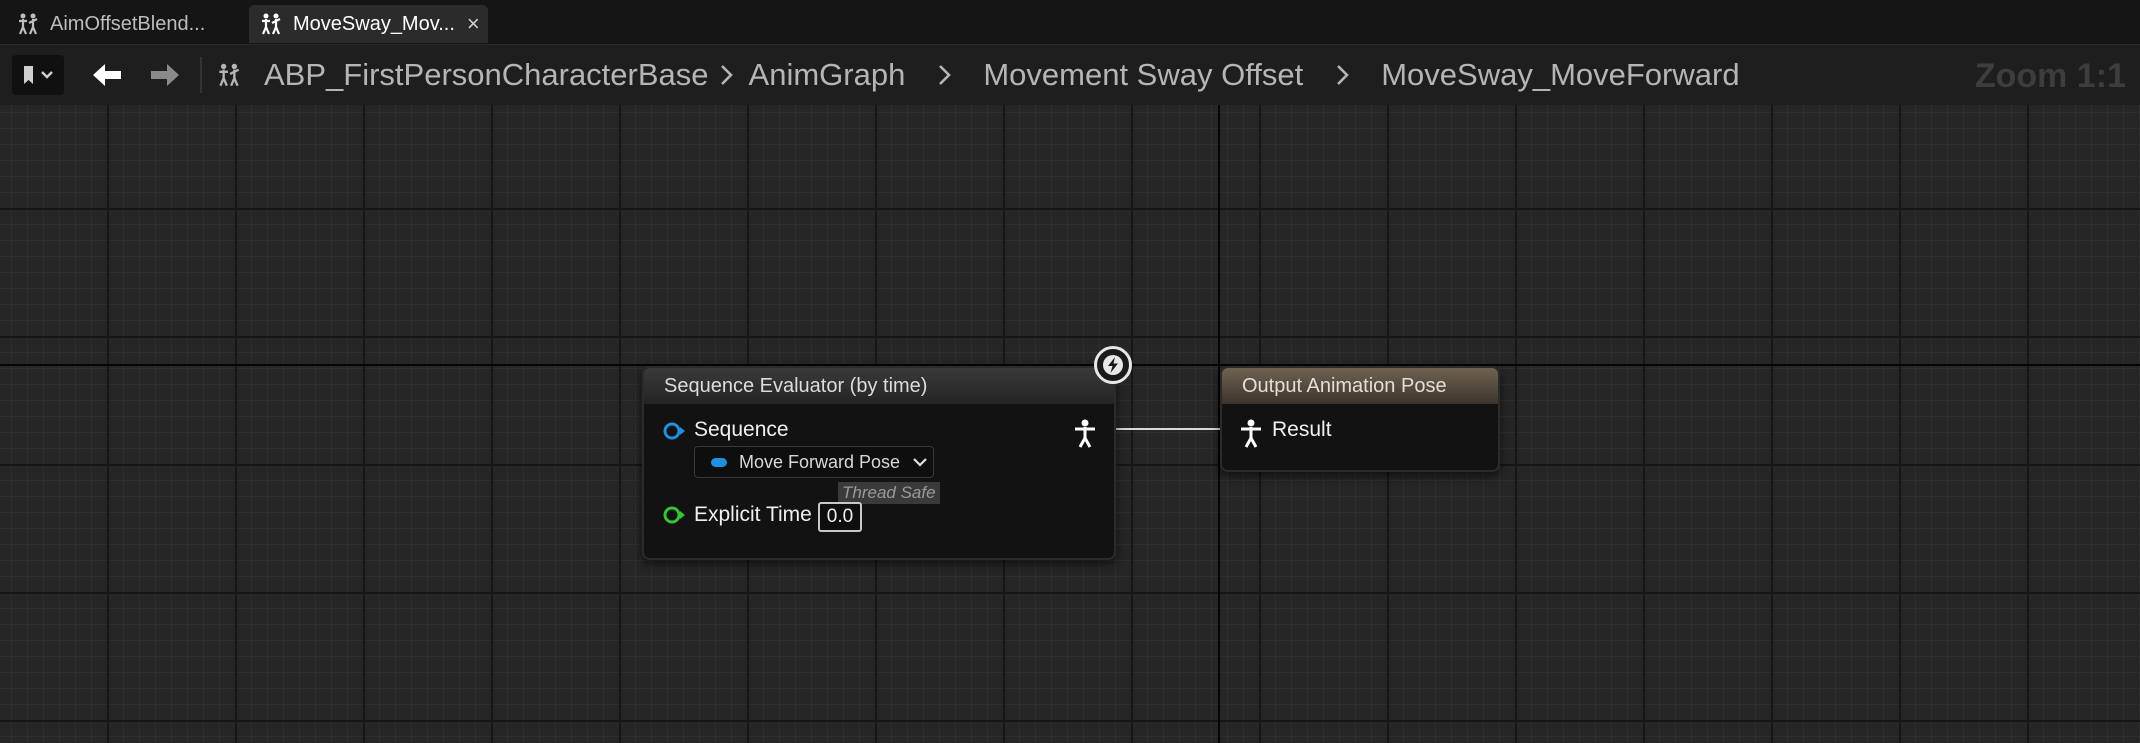 The height and width of the screenshot is (743, 2140). Describe the element at coordinates (879, 386) in the screenshot. I see `node-title: Sequence Evaluator (by time)` at that location.